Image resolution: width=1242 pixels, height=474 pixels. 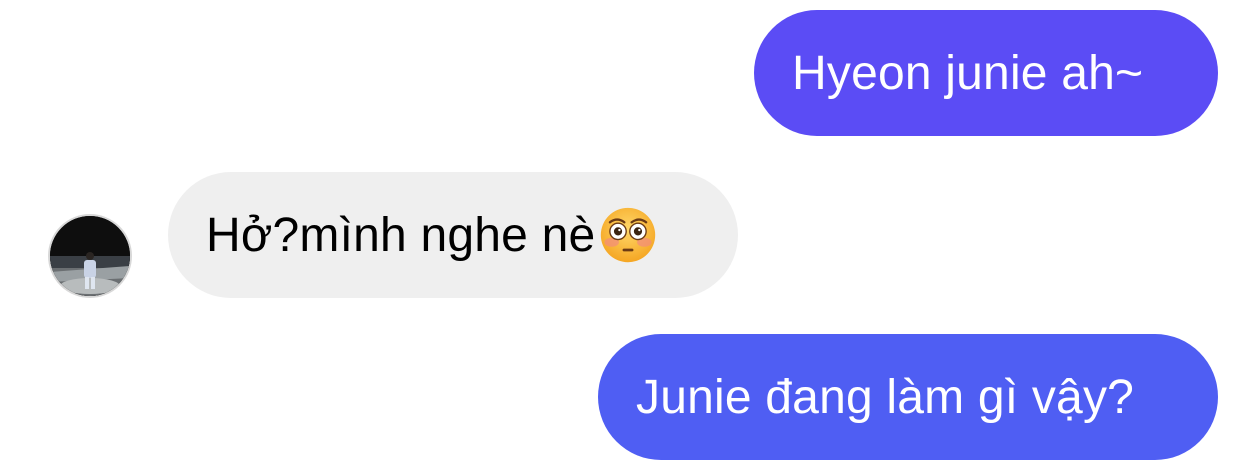 I want to click on message-text: Junie đang làm gì vậy?, so click(x=885, y=397).